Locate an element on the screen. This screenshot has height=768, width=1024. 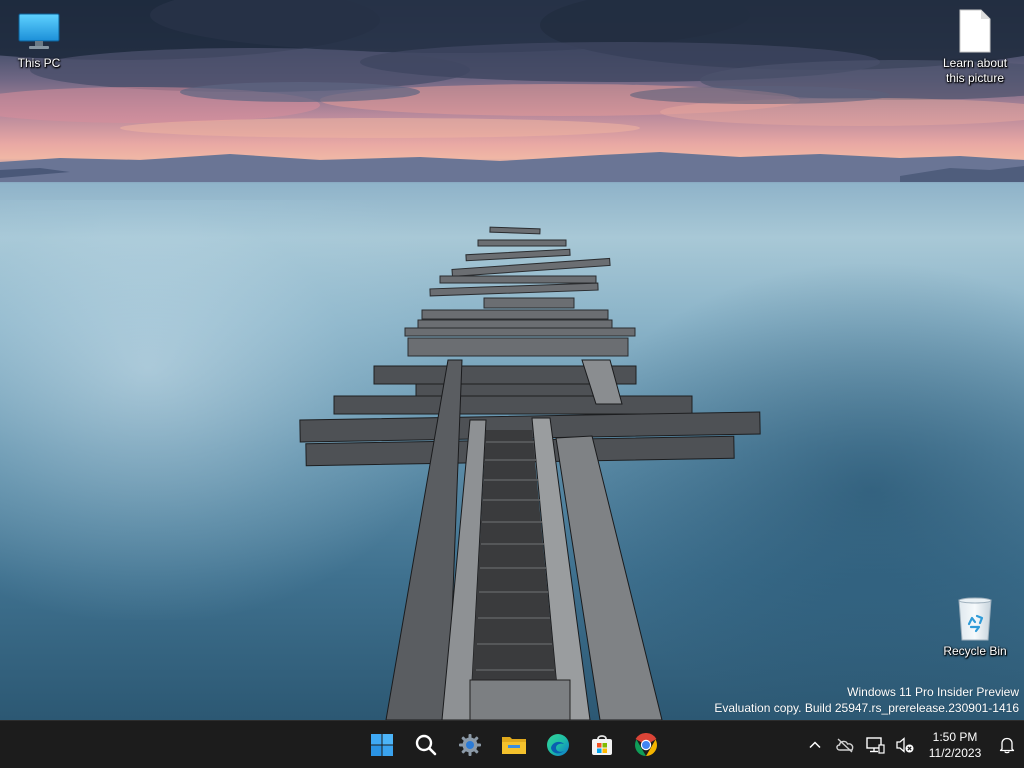
chevron-up-icon is located at coordinates (815, 745).